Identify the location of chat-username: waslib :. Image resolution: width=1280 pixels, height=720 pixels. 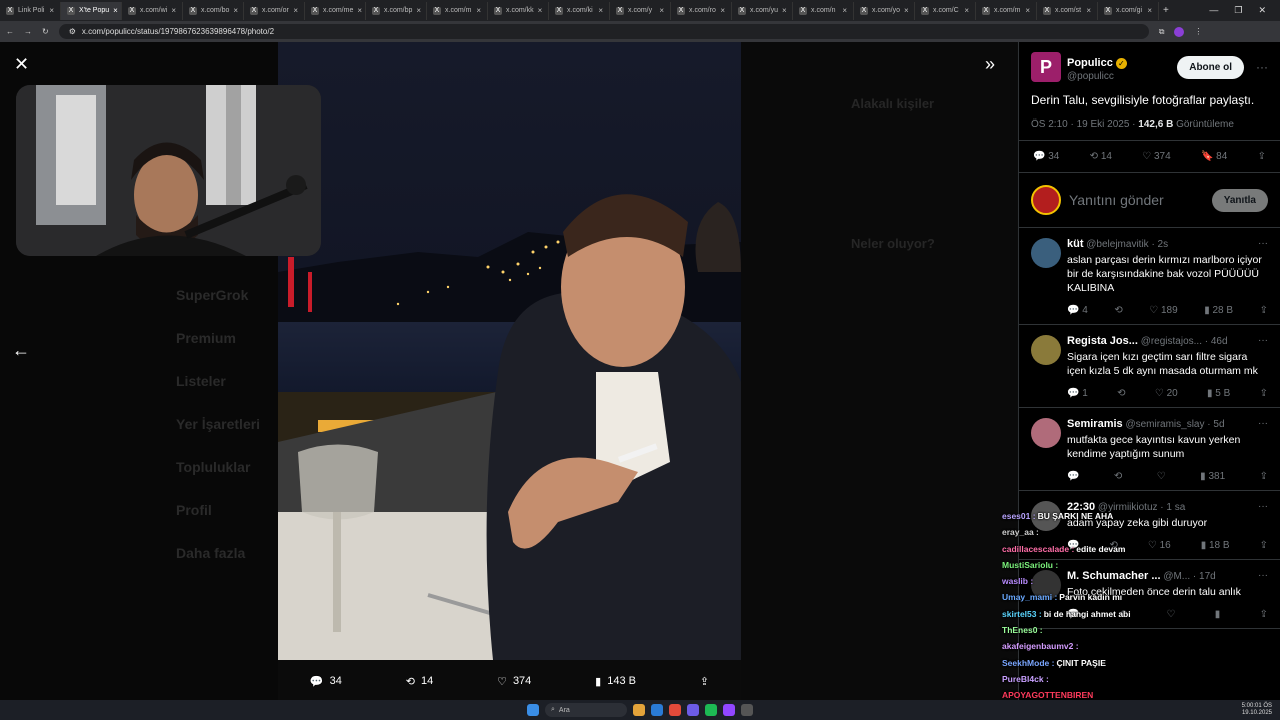
(1017, 581).